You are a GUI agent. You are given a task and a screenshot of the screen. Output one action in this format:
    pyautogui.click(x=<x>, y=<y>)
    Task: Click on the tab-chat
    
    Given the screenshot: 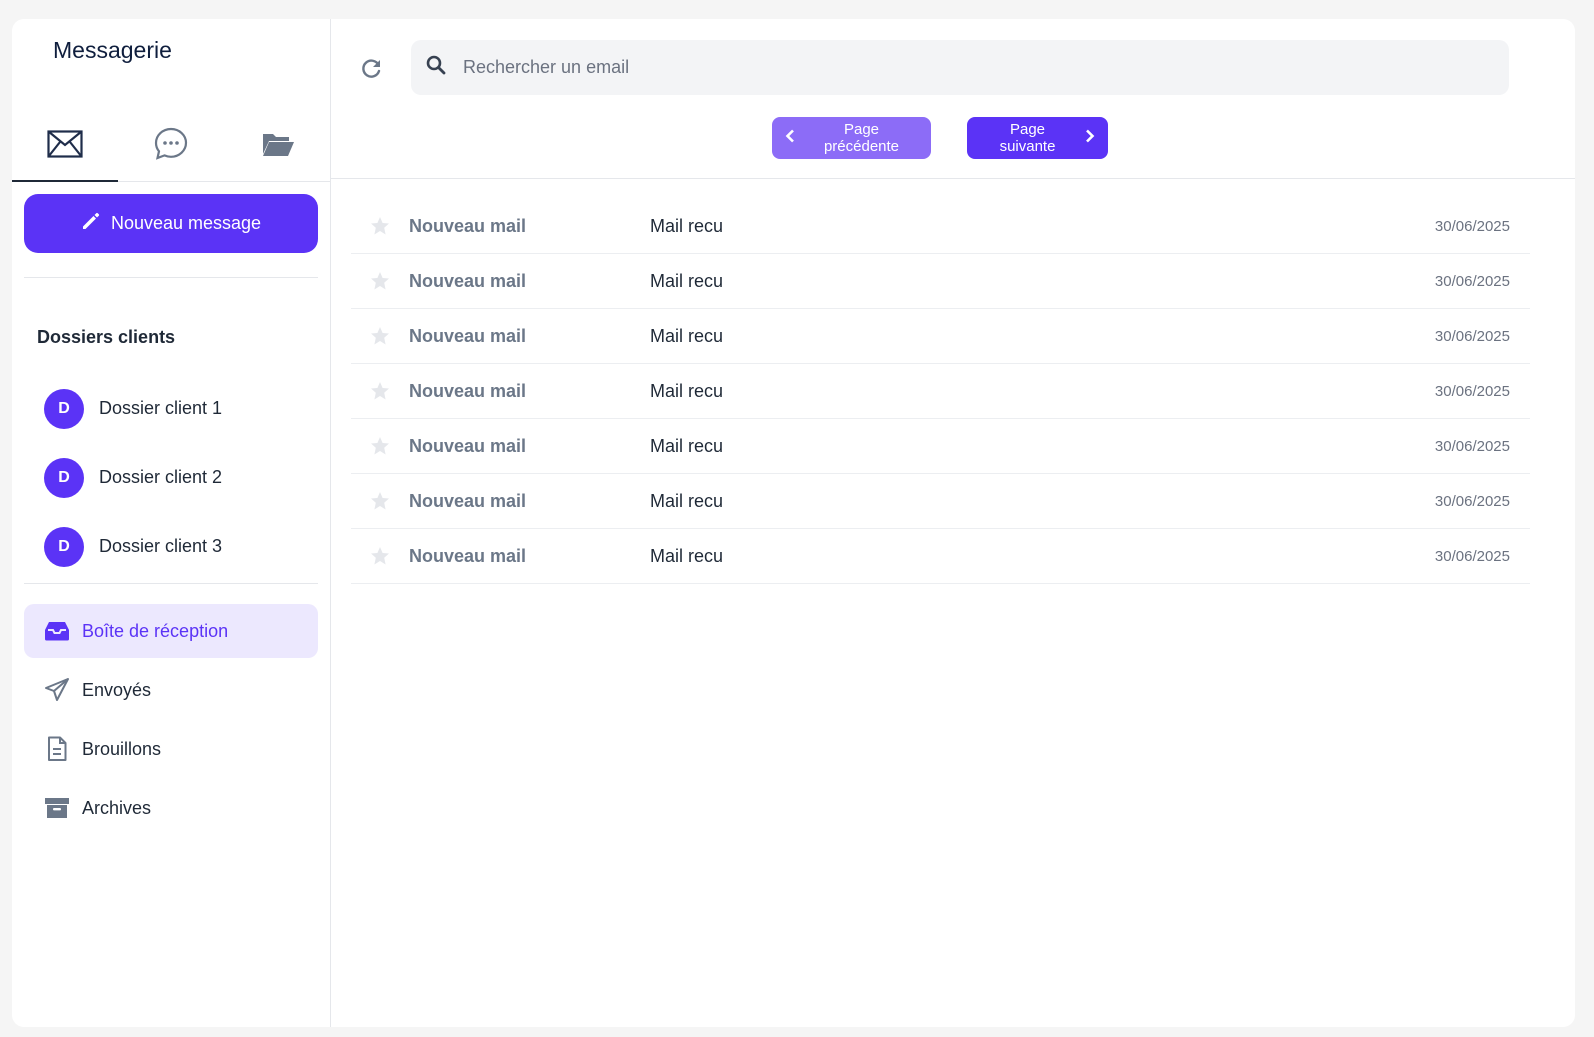 What is the action you would take?
    pyautogui.click(x=171, y=146)
    